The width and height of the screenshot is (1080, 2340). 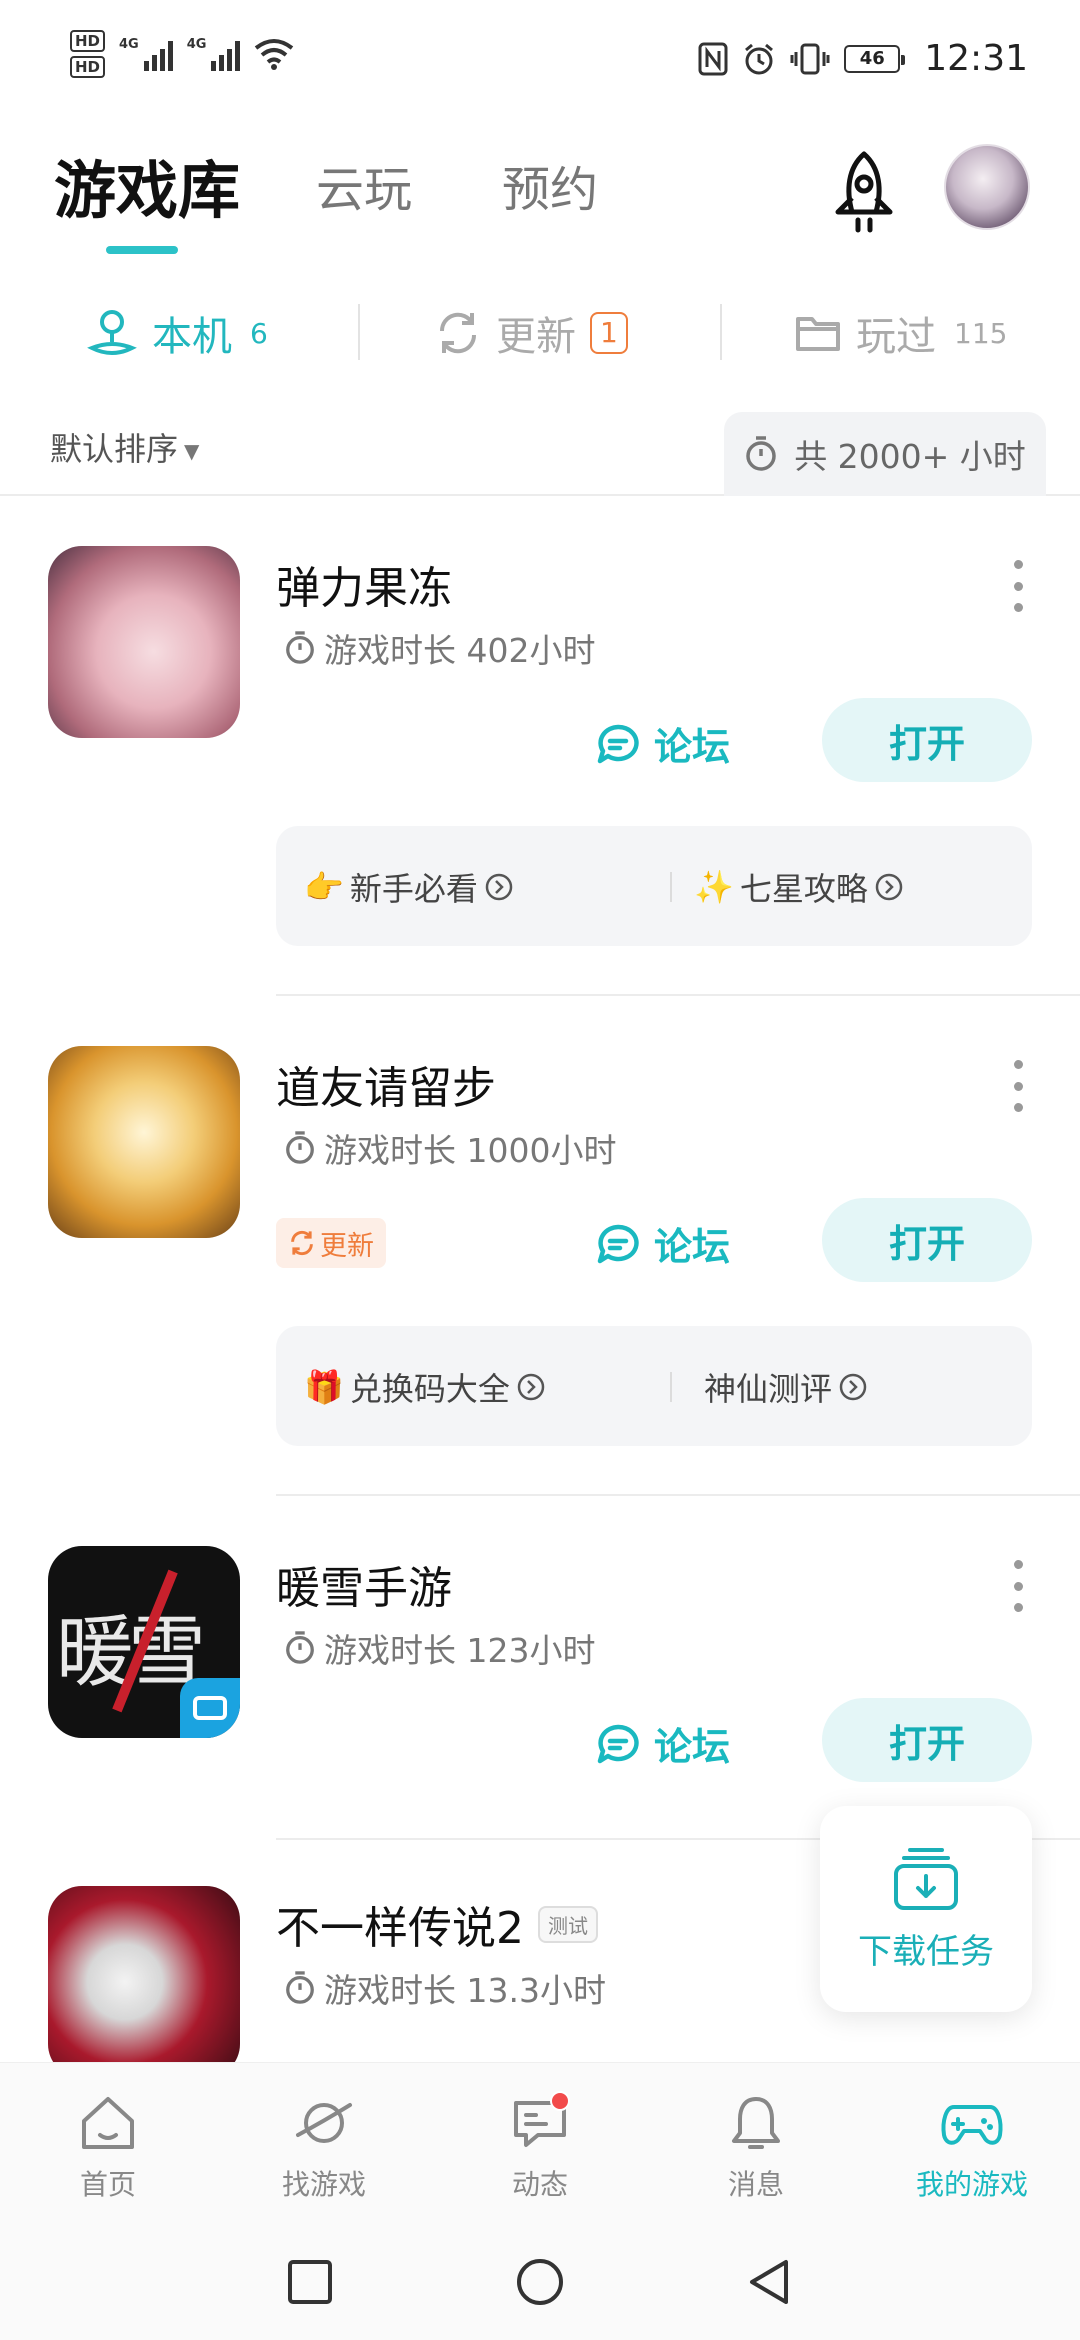 I want to click on strategy-link: ✨ 七星攻略, so click(x=799, y=887).